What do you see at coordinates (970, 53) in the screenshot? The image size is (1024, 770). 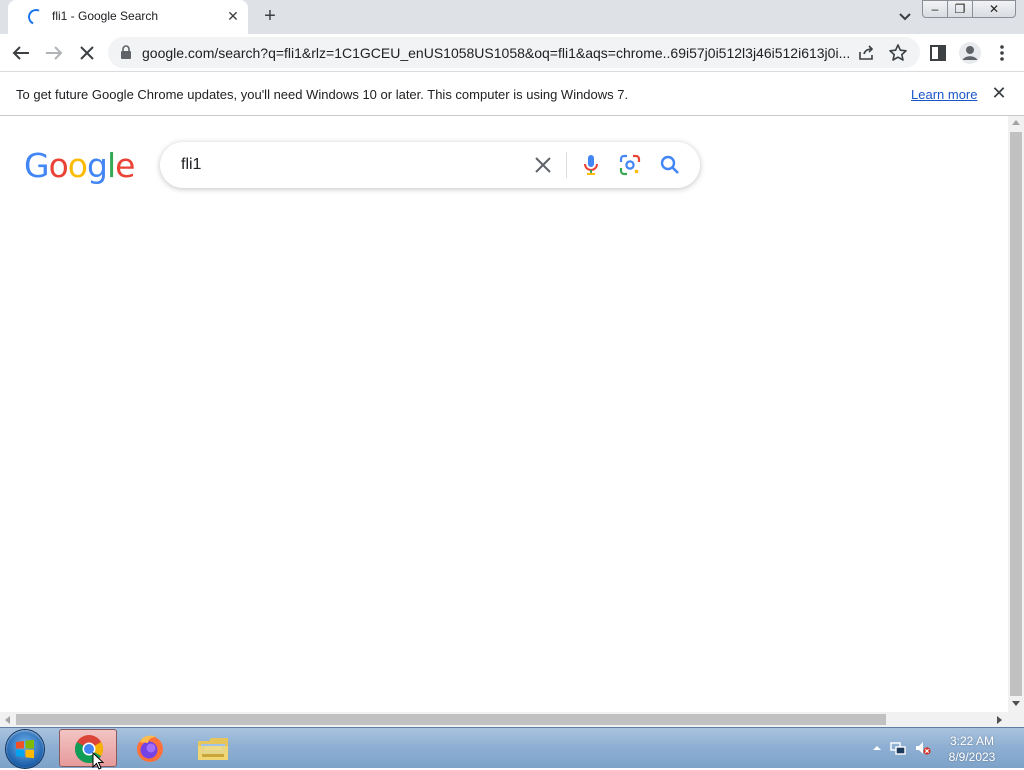 I see `profile-avatar-icon` at bounding box center [970, 53].